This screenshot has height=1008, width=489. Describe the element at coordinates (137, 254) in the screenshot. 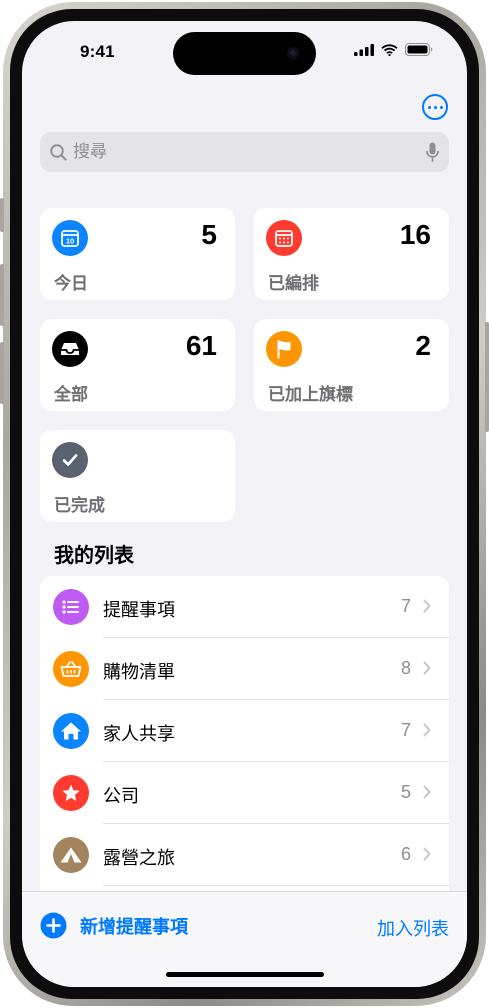

I see `smart-list-today: 10 5 今日` at that location.